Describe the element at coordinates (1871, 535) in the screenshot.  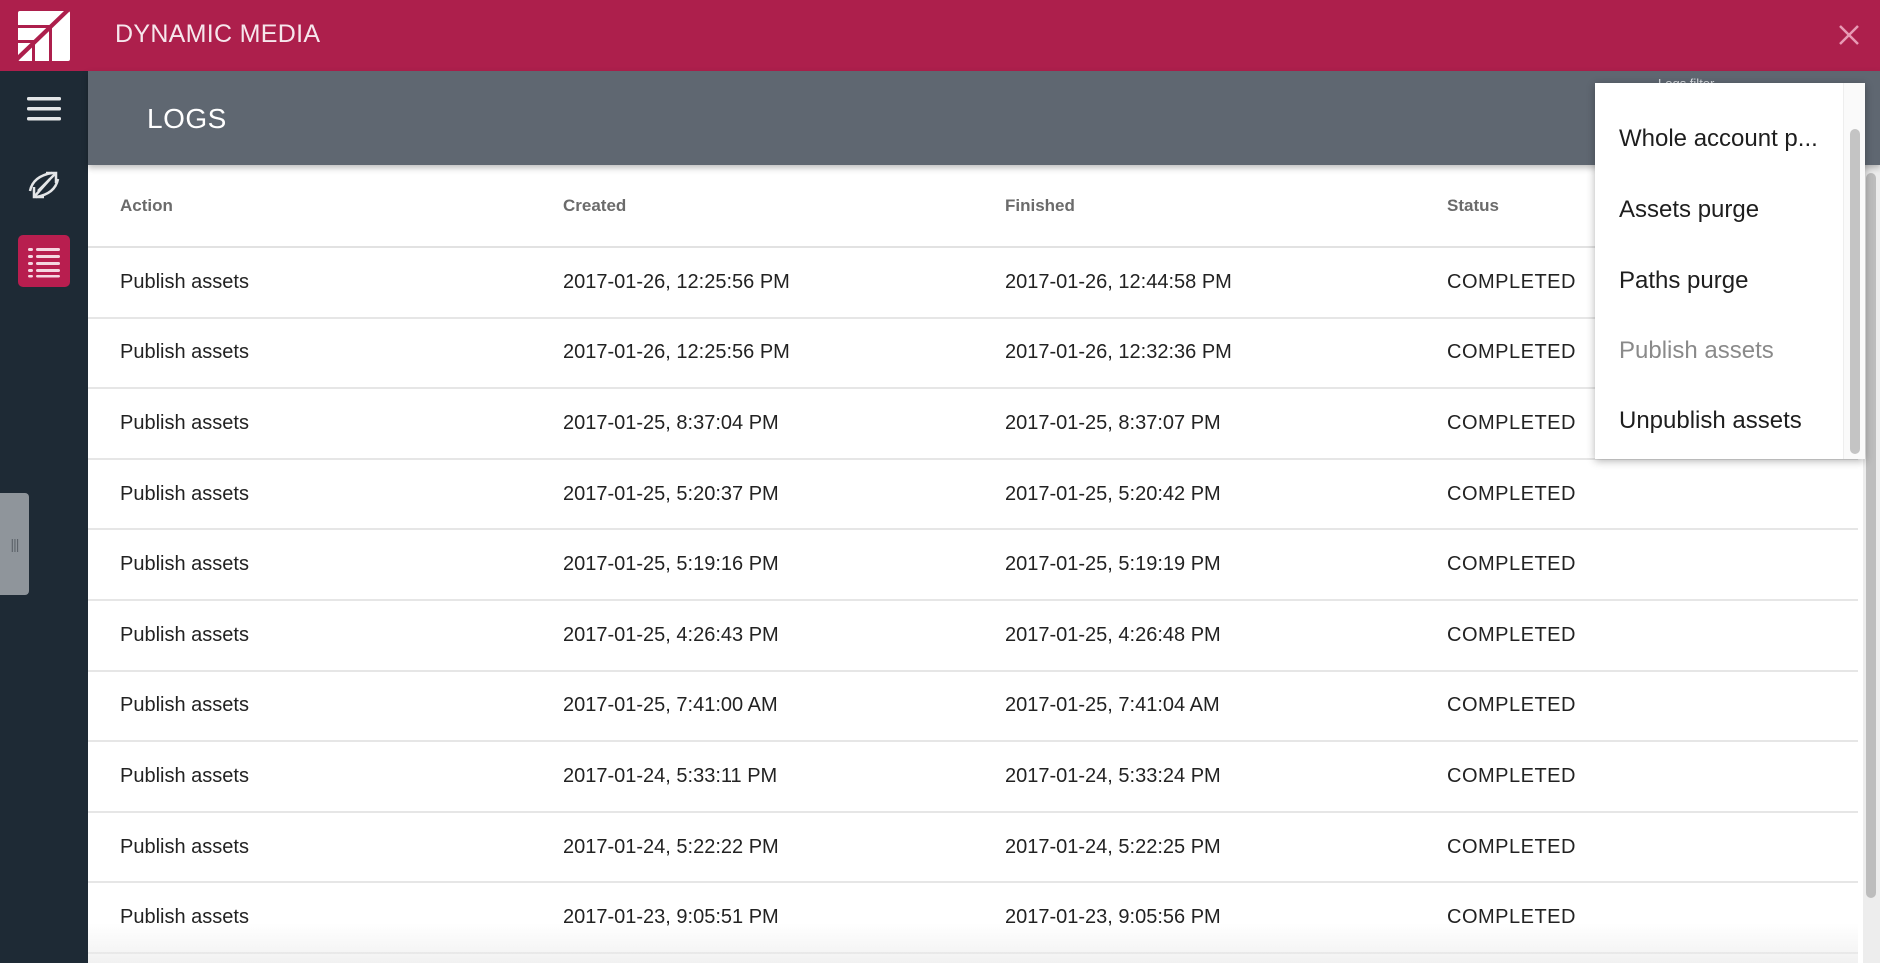
I see `table-scrollbar-thumb` at that location.